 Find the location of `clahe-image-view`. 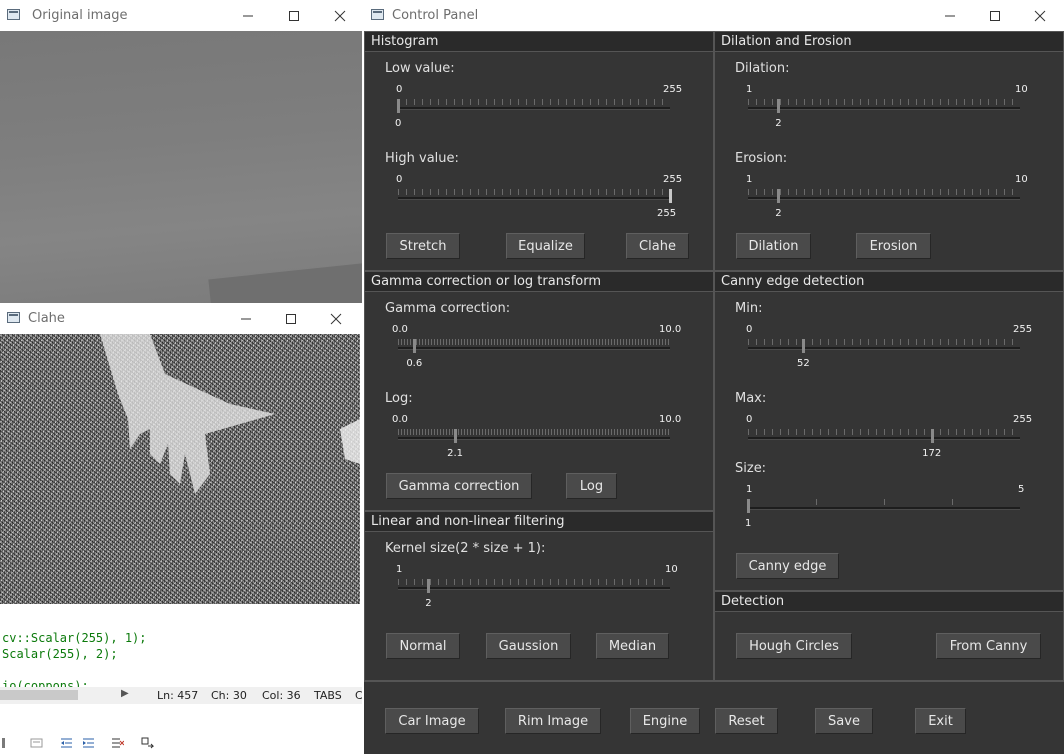

clahe-image-view is located at coordinates (180, 469).